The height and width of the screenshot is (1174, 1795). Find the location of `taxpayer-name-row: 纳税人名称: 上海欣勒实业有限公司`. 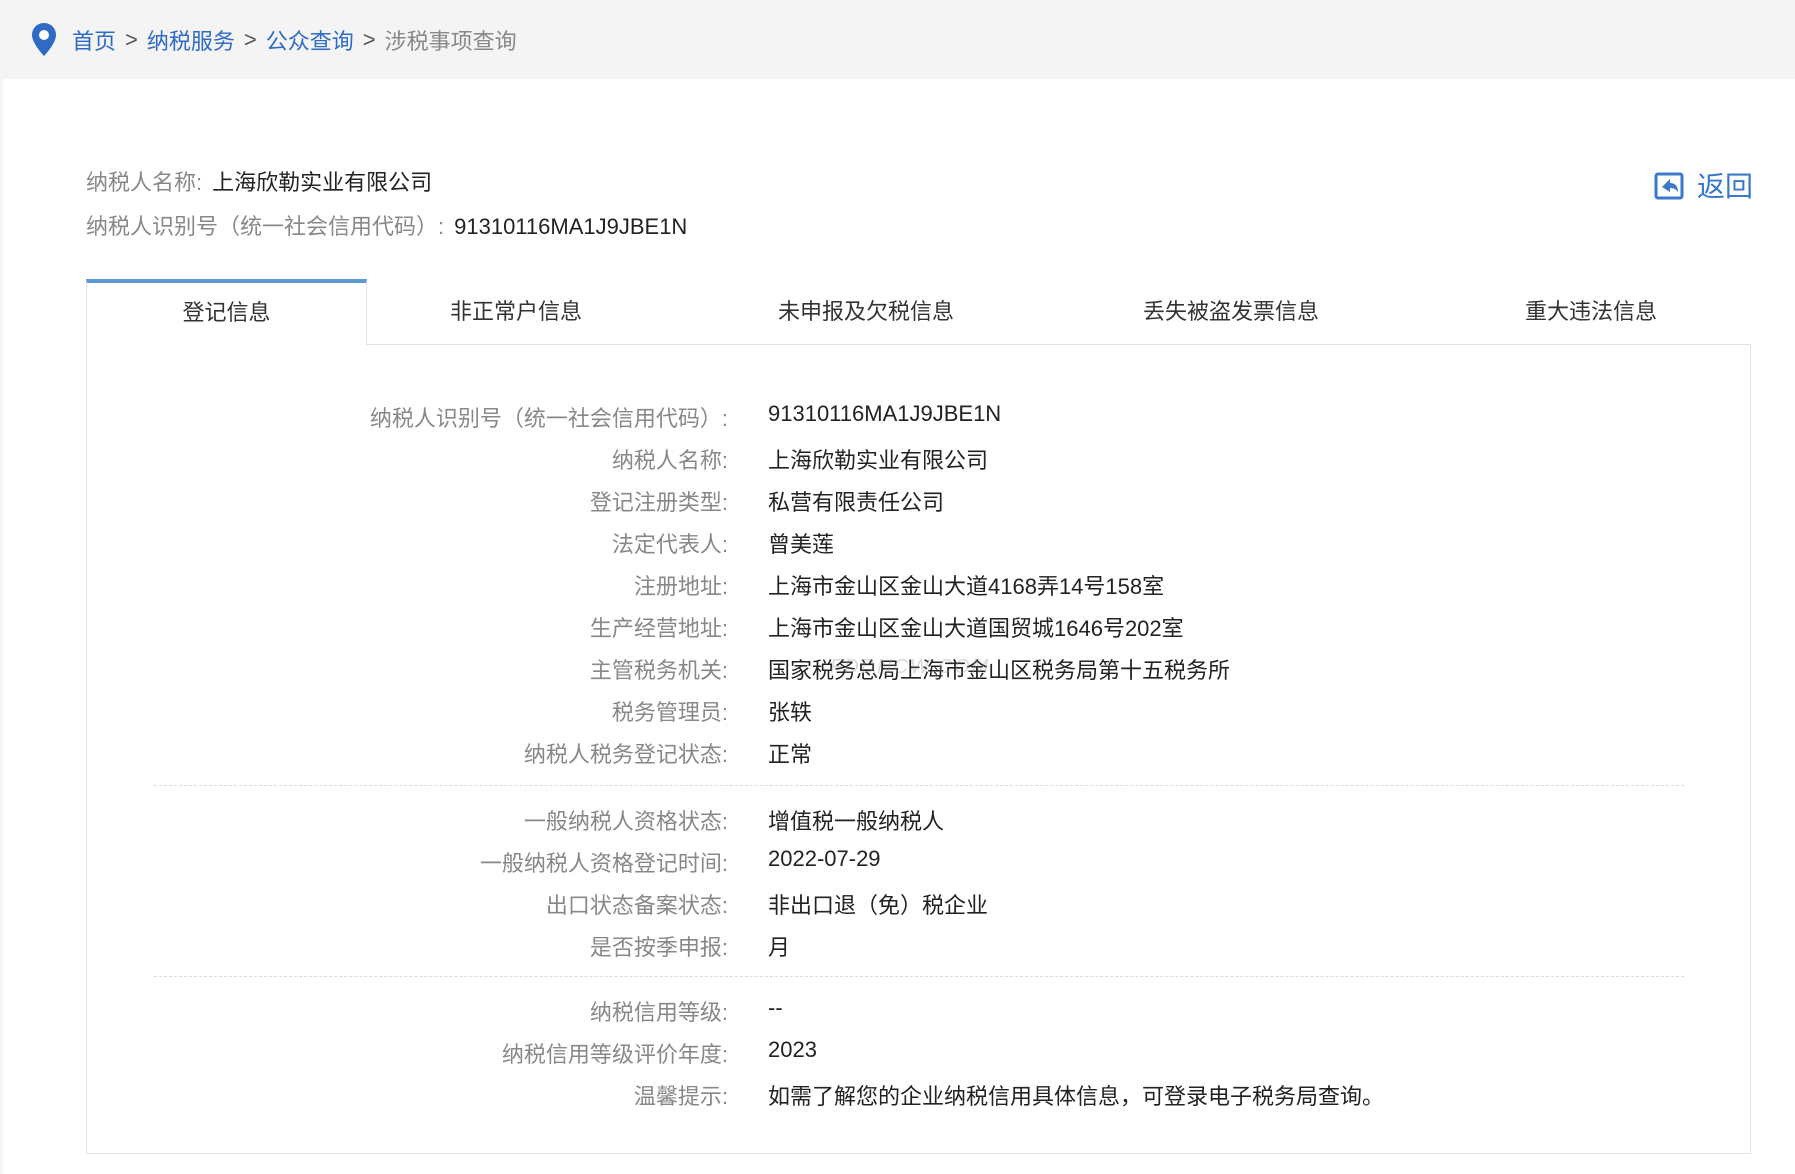

taxpayer-name-row: 纳税人名称: 上海欣勒实业有限公司 is located at coordinates (259, 181).